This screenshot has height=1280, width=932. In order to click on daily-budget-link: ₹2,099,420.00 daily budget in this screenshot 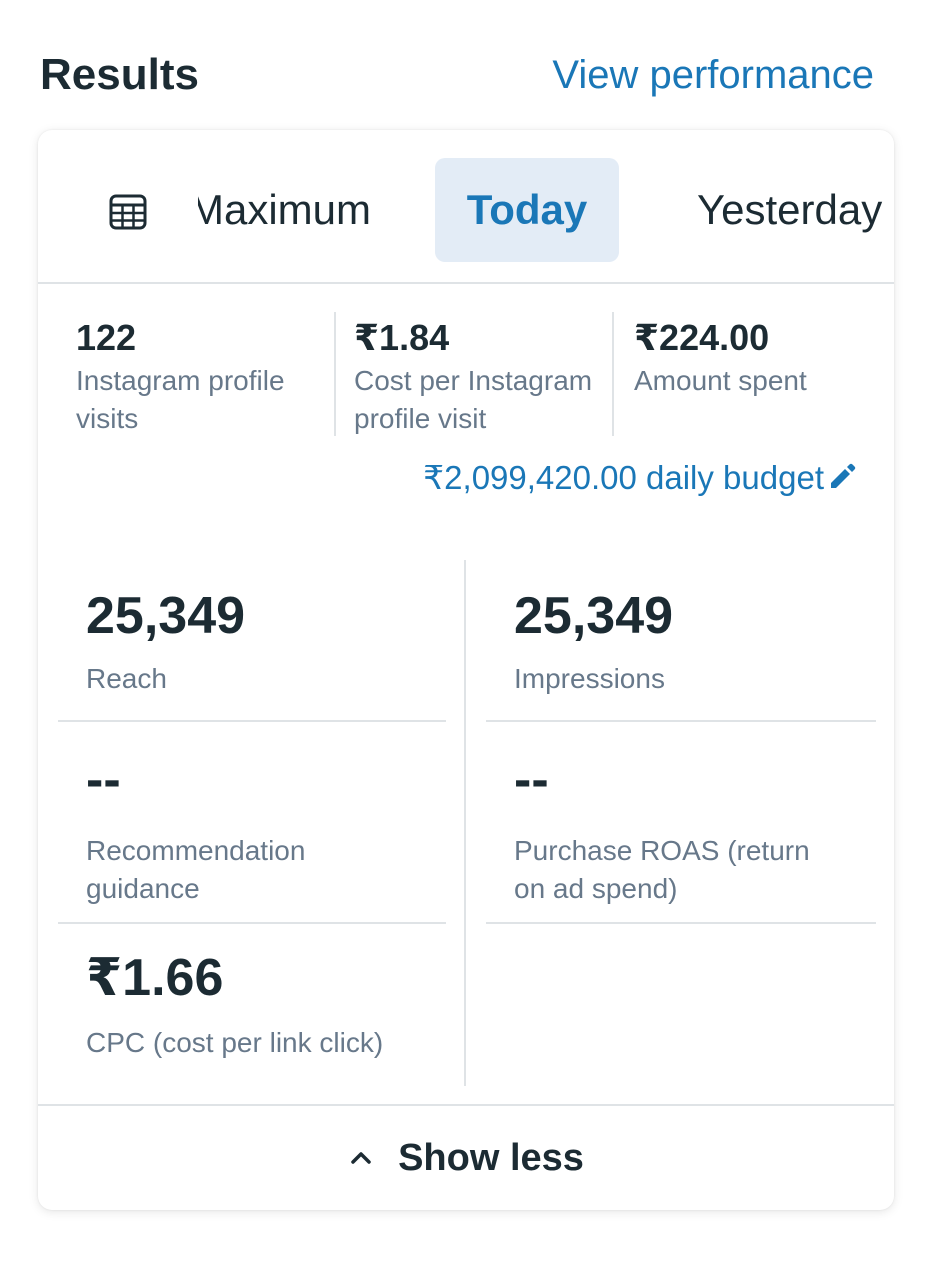, I will do `click(640, 477)`.